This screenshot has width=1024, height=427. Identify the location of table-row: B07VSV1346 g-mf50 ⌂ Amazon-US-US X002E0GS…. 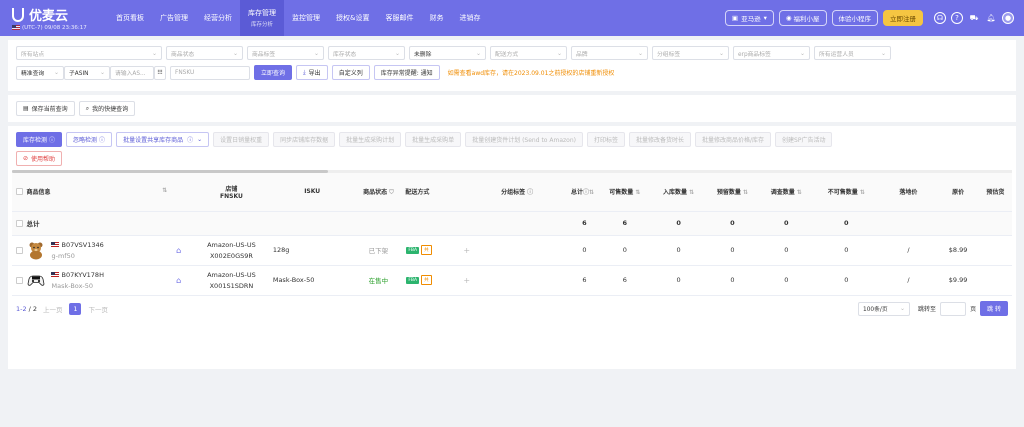
(512, 250).